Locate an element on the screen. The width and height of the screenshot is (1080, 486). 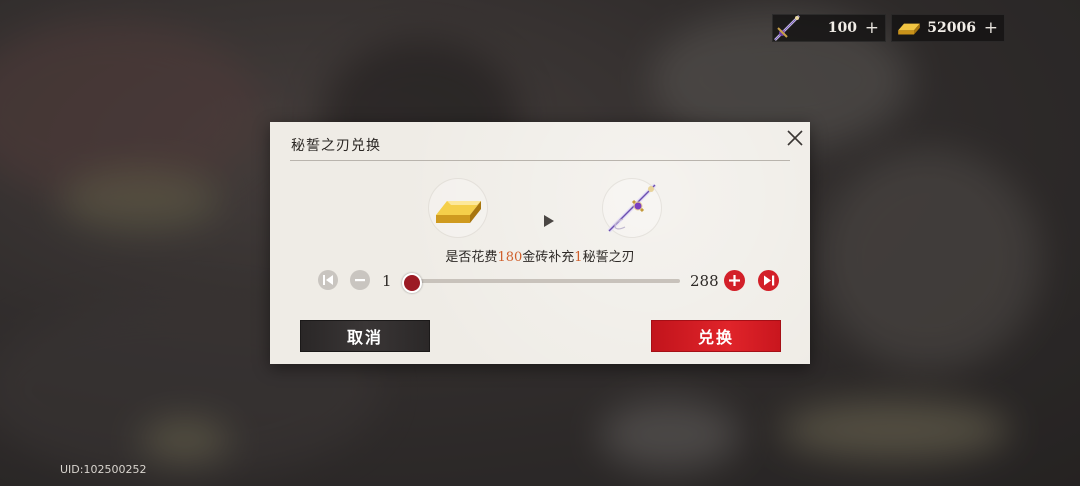
exchange-label: 兑换 is located at coordinates (715, 337).